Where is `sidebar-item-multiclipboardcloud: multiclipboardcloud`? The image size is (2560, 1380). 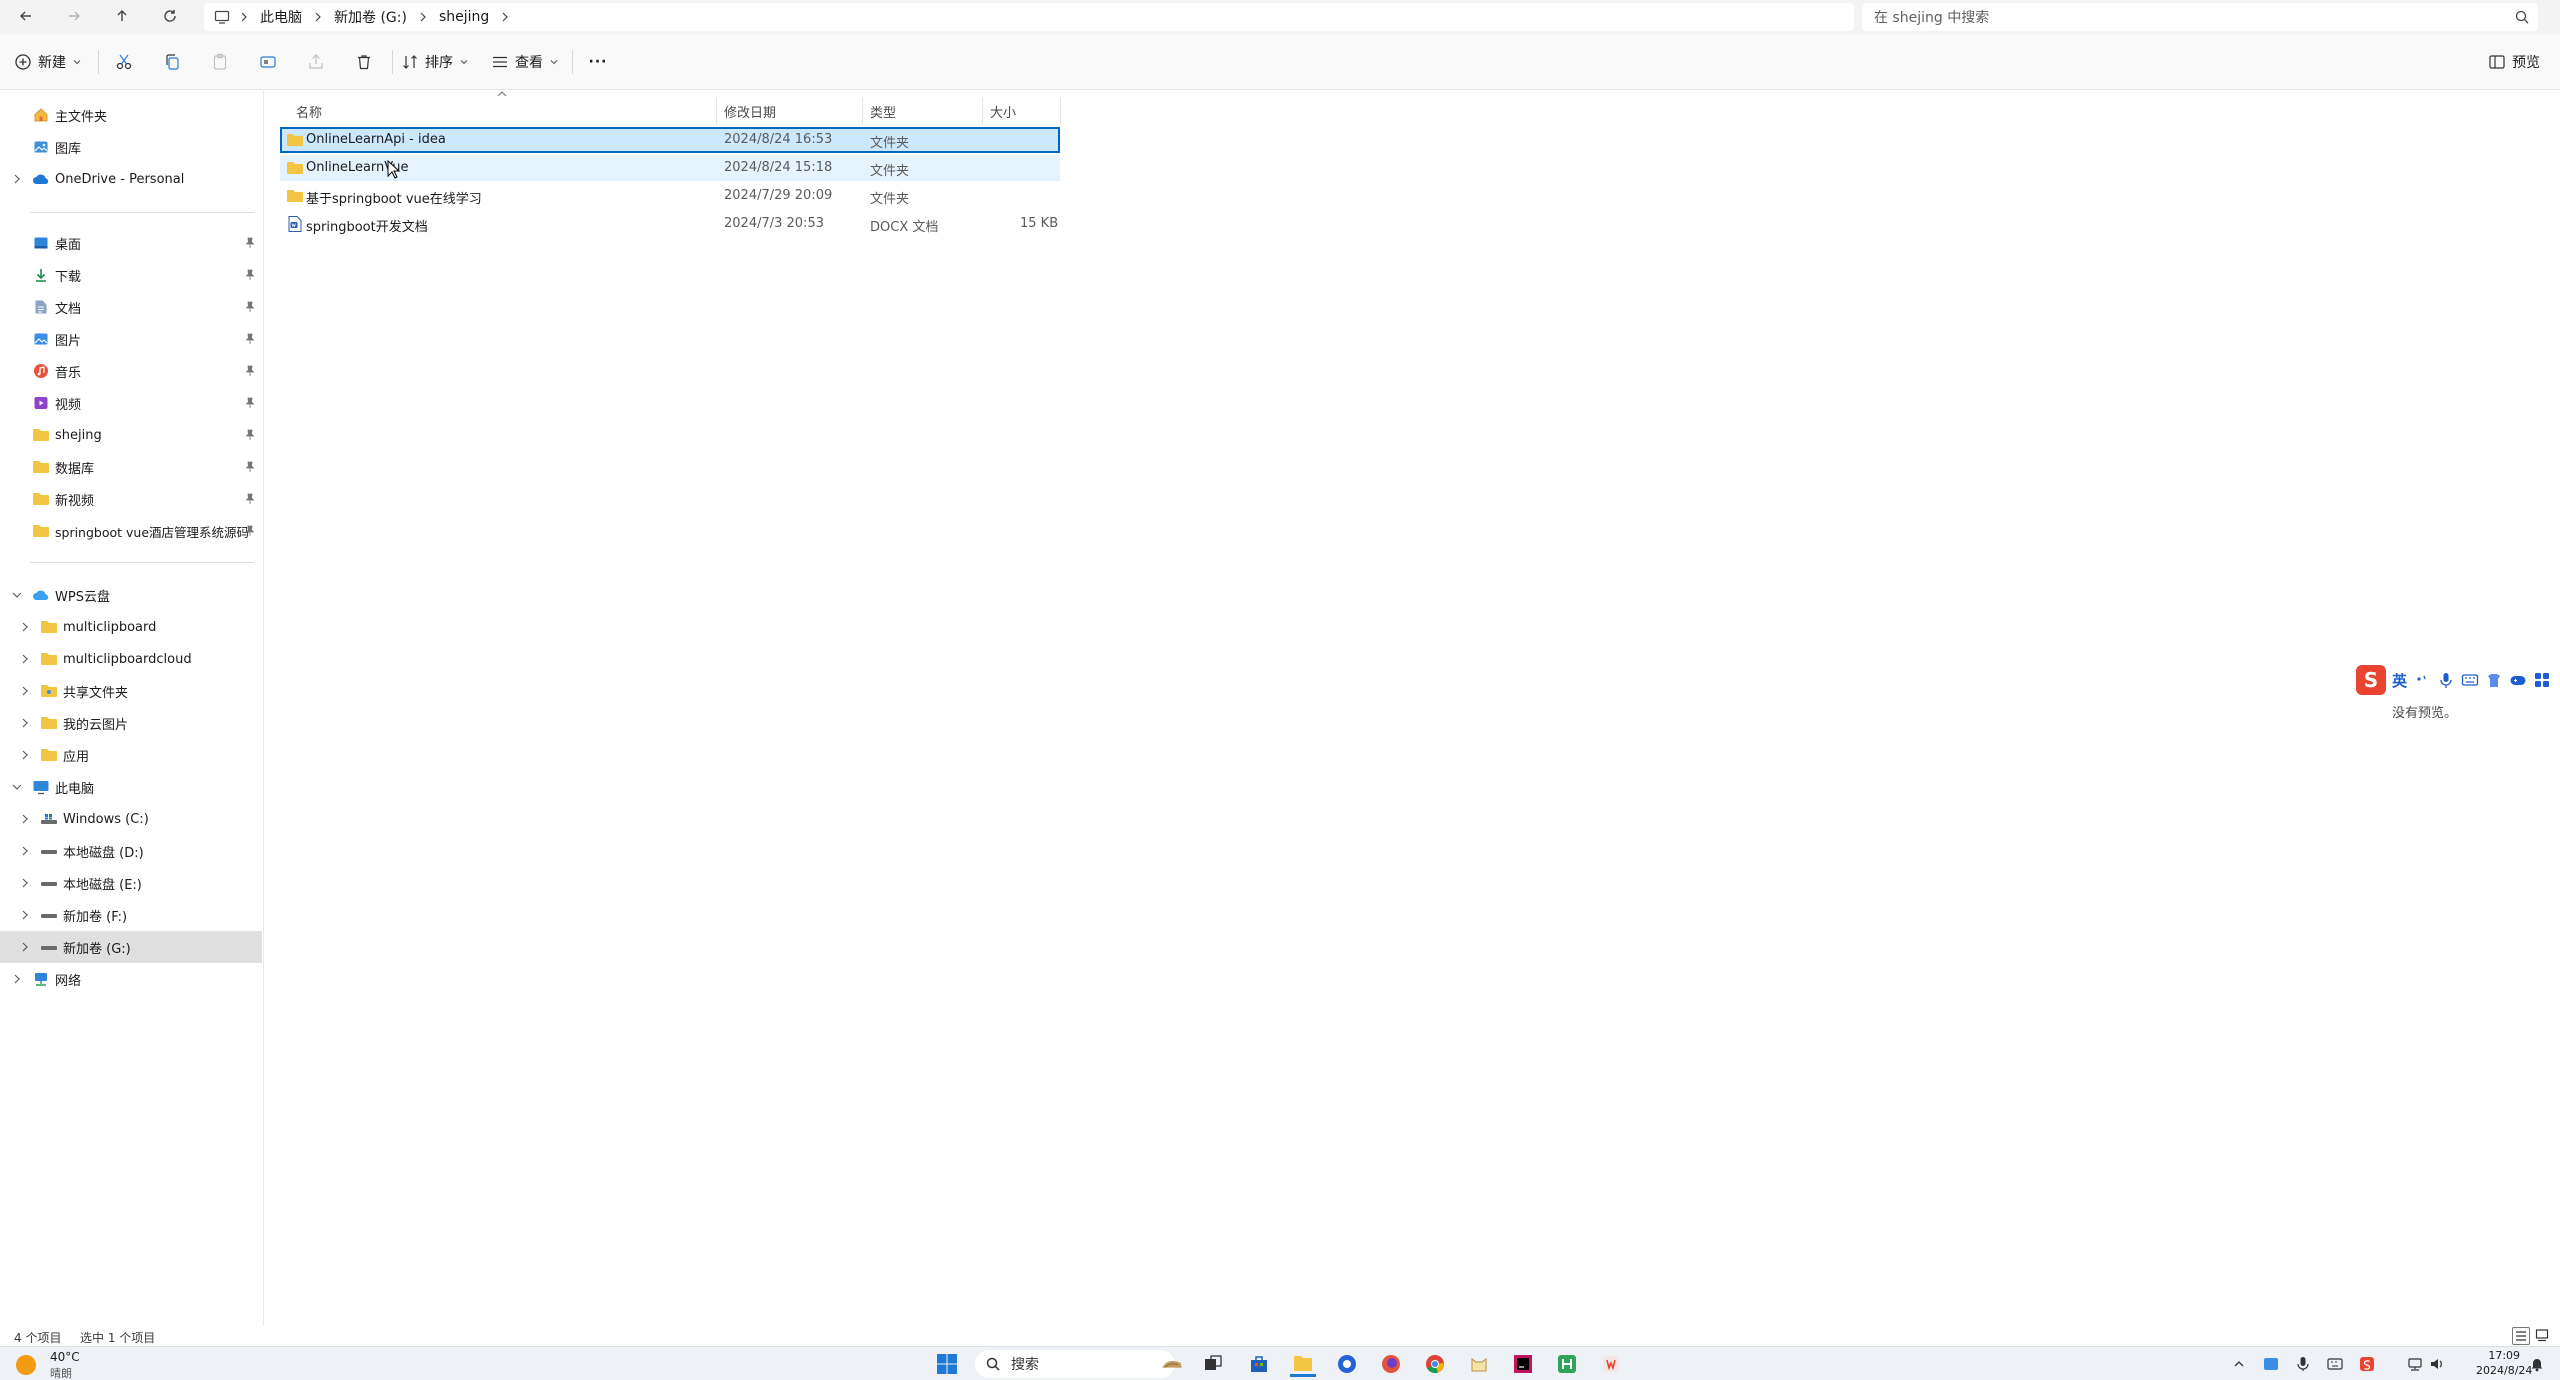
sidebar-item-multiclipboardcloud: multiclipboardcloud is located at coordinates (131, 659).